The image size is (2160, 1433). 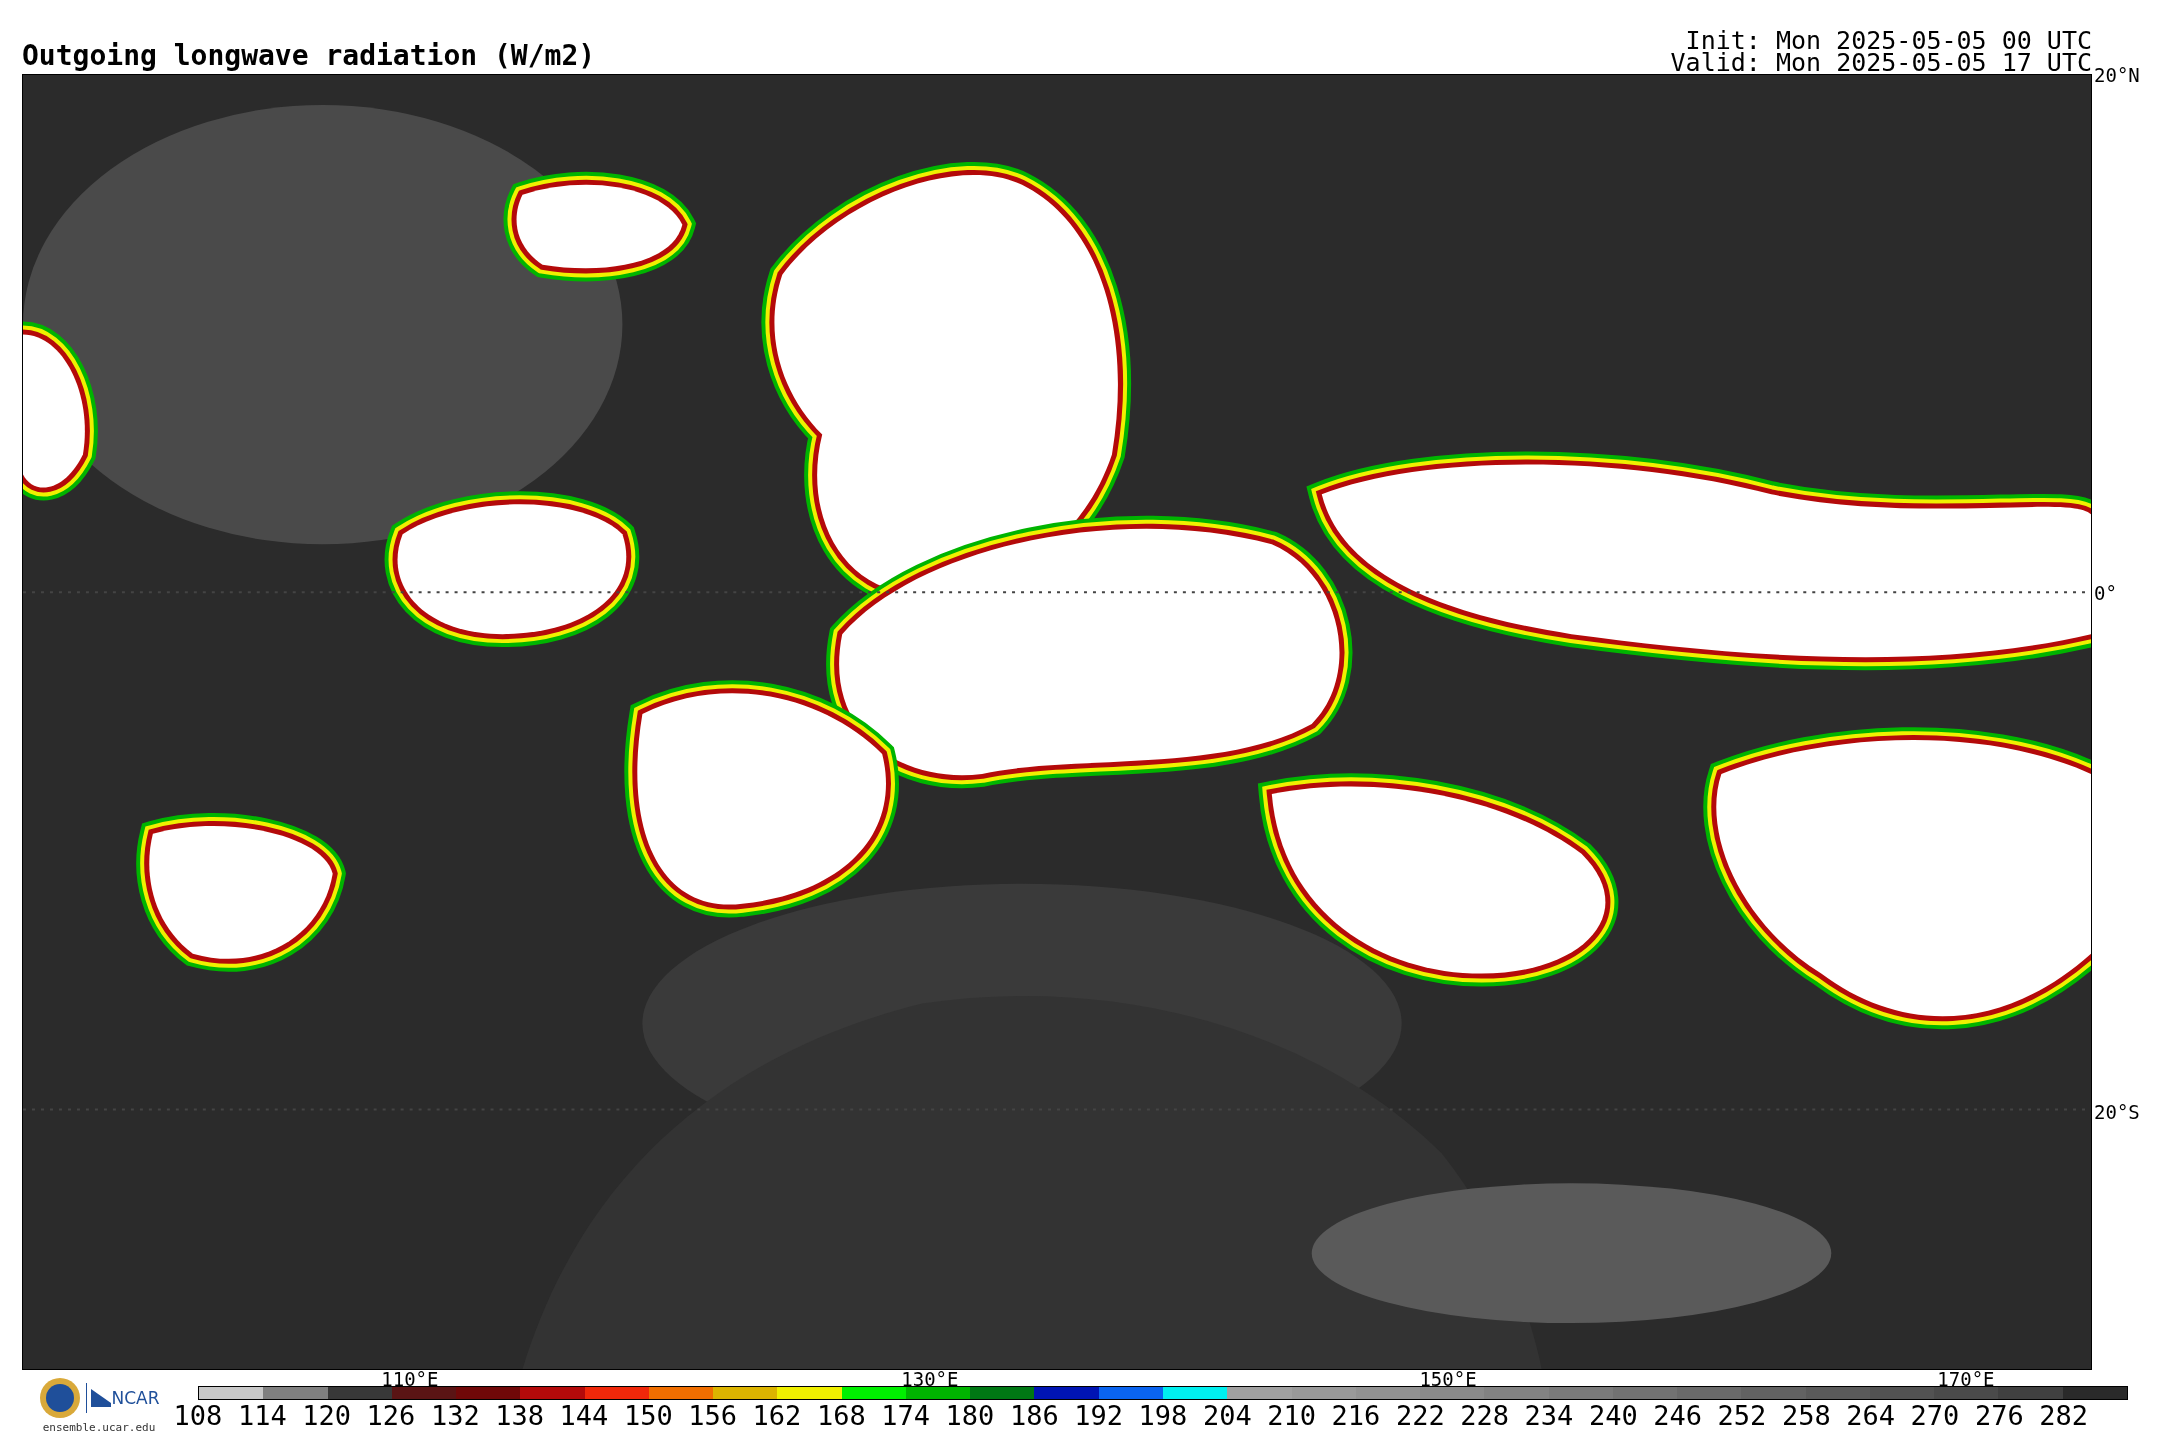 I want to click on longitude-label: 170°E, so click(x=1966, y=1379).